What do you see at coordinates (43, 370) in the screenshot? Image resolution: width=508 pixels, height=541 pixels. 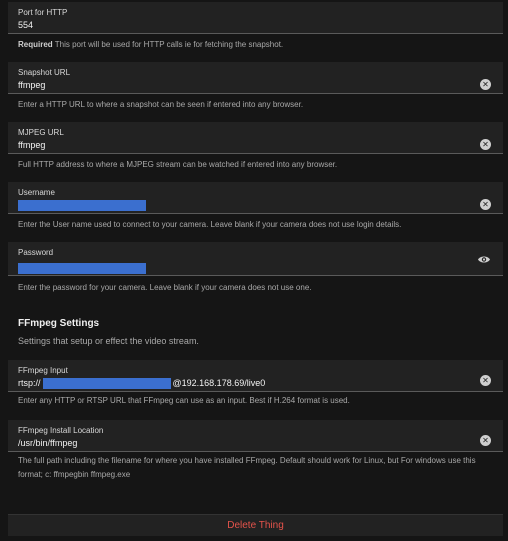 I see `ffmpeg-input-label: FFmpeg Input` at bounding box center [43, 370].